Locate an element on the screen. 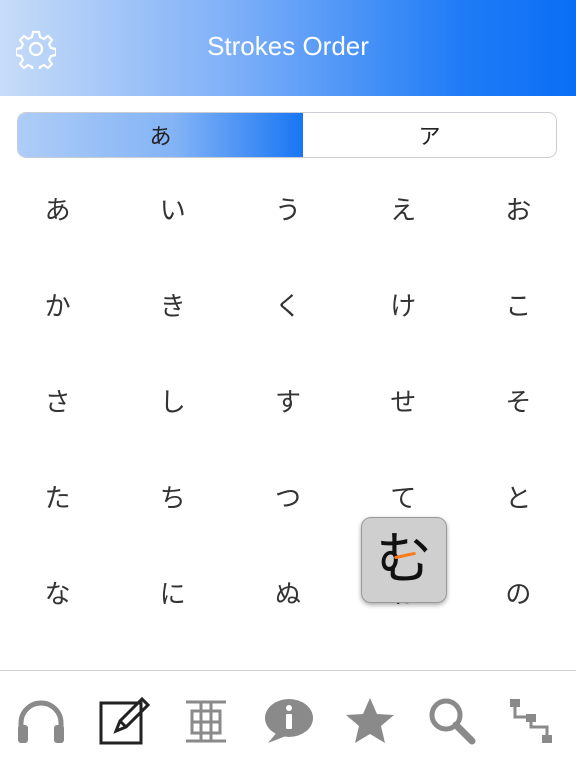 The height and width of the screenshot is (769, 576). kana-cell: い is located at coordinates (172, 208).